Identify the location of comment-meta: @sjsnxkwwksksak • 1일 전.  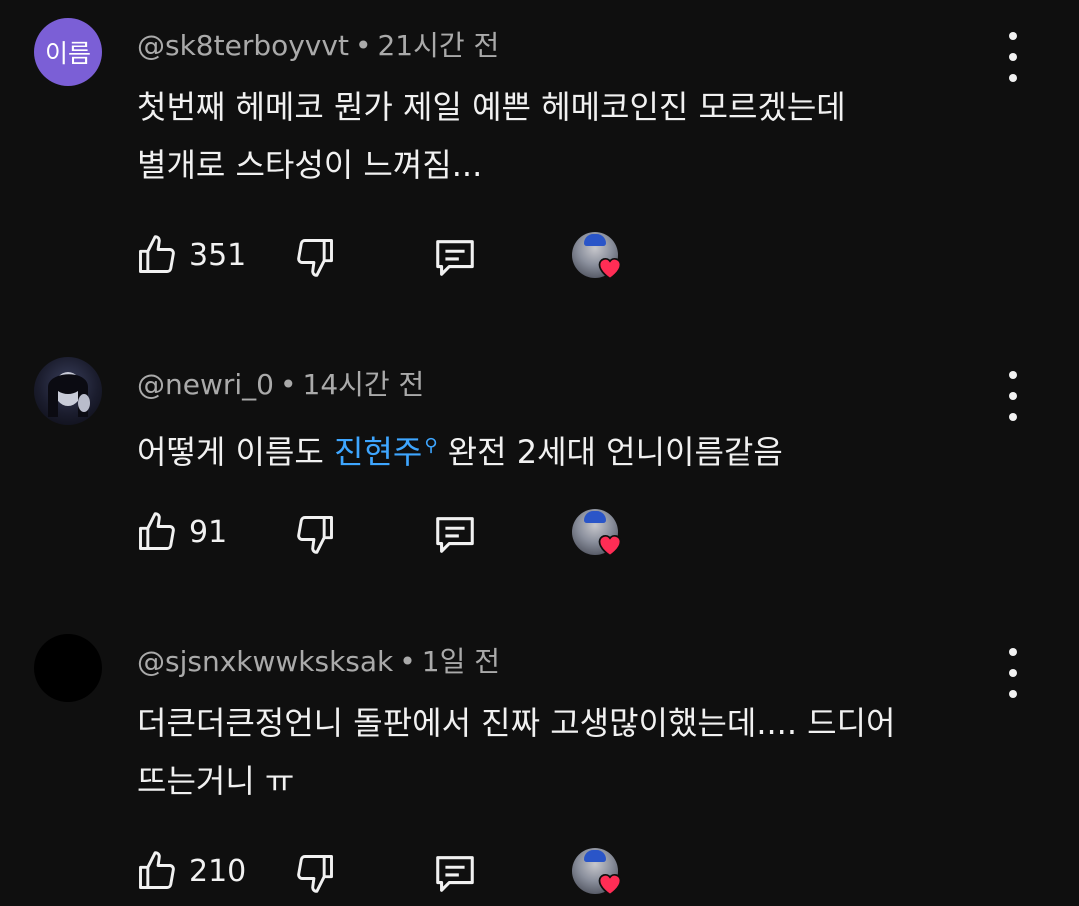
(318, 660).